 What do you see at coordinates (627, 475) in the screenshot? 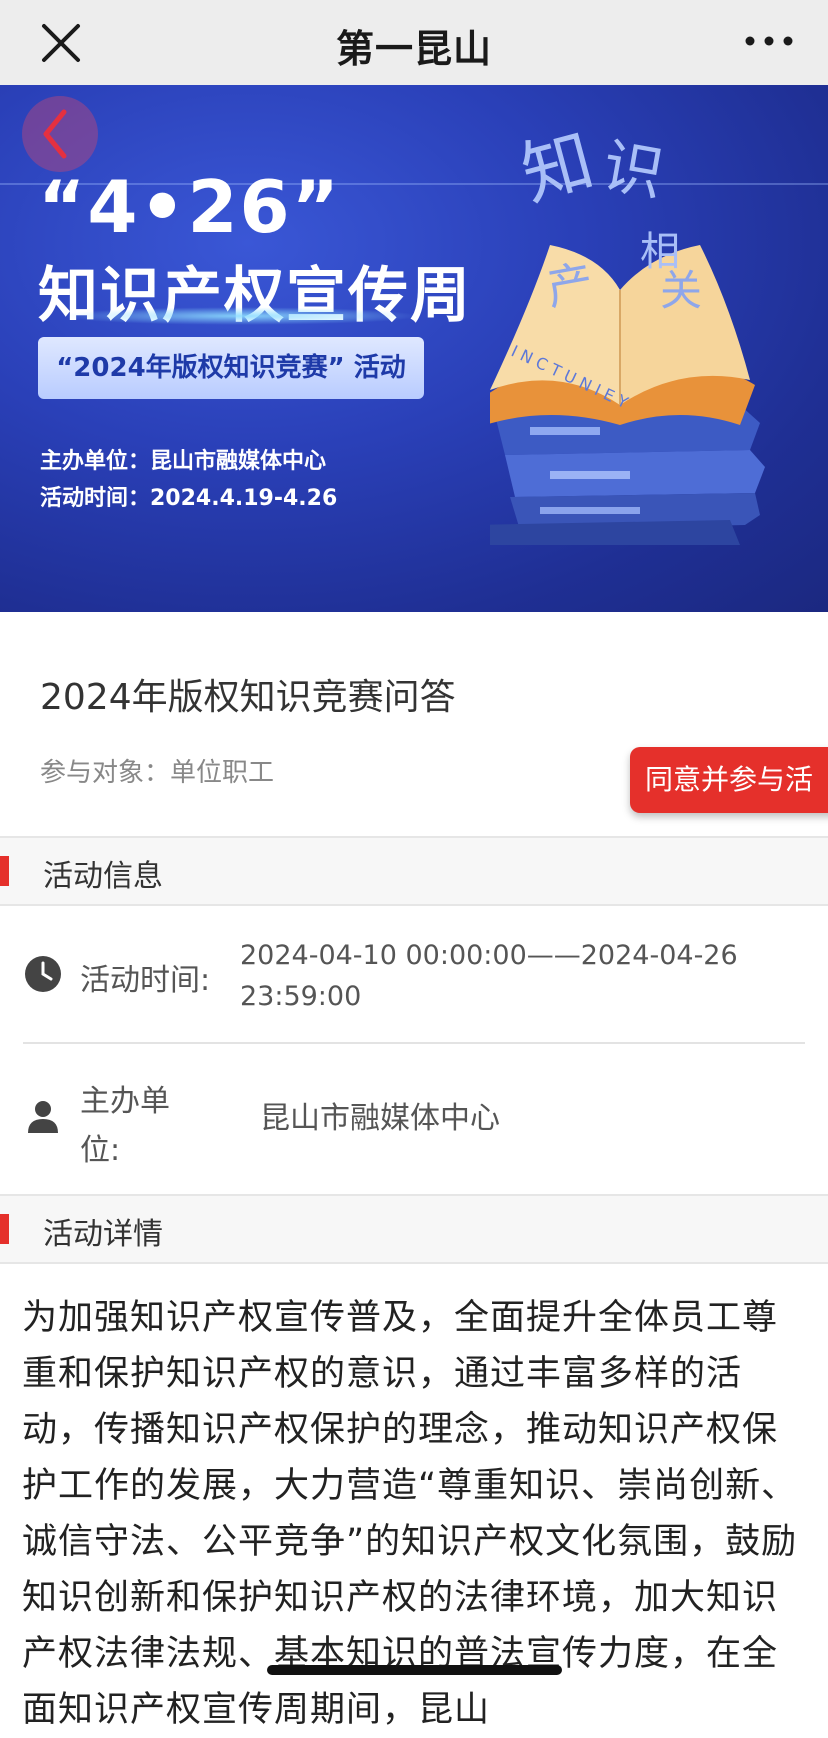
I see `book-stack` at bounding box center [627, 475].